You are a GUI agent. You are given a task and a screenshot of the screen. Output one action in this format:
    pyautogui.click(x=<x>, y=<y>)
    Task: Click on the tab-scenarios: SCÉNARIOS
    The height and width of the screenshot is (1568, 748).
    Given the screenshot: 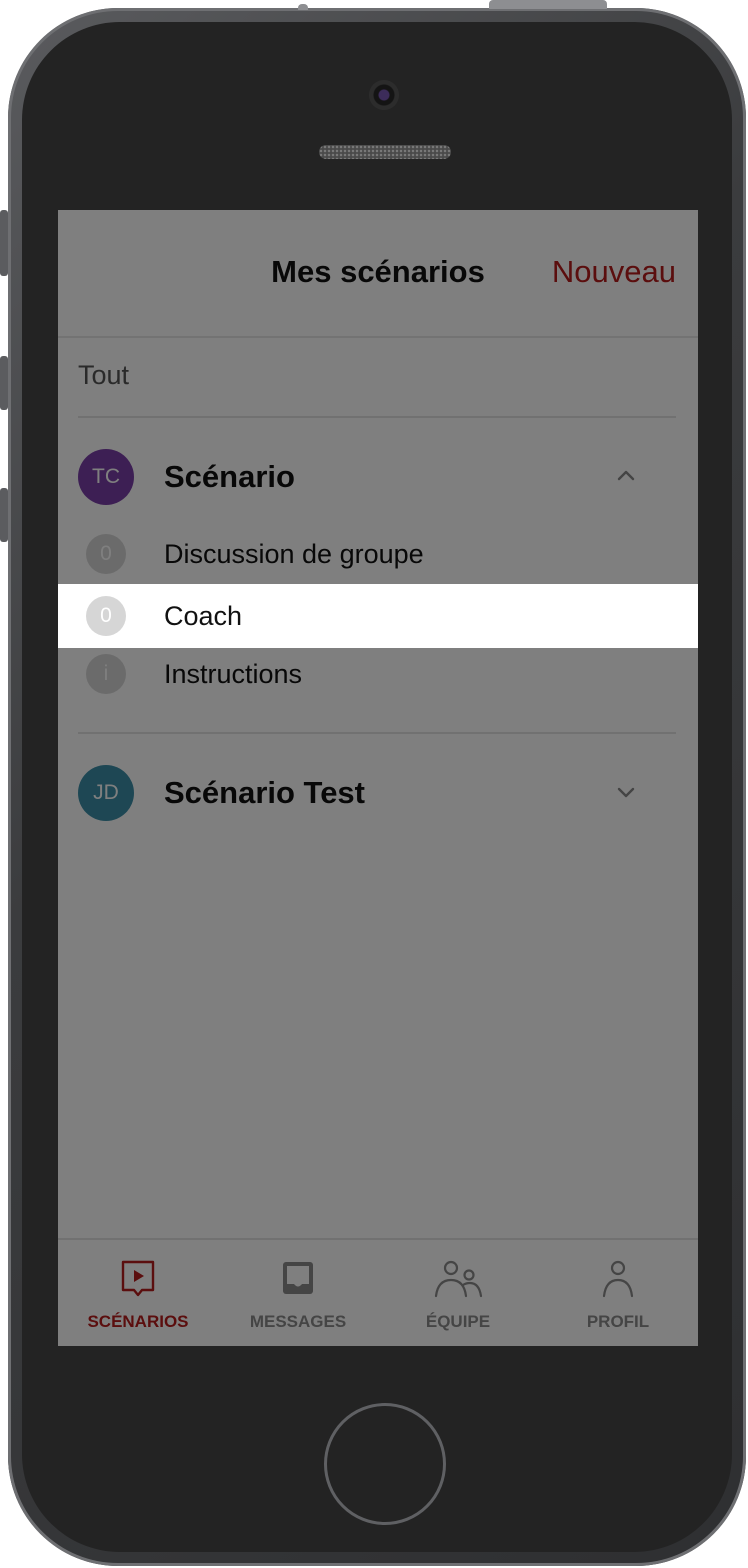 What is the action you would take?
    pyautogui.click(x=138, y=1293)
    